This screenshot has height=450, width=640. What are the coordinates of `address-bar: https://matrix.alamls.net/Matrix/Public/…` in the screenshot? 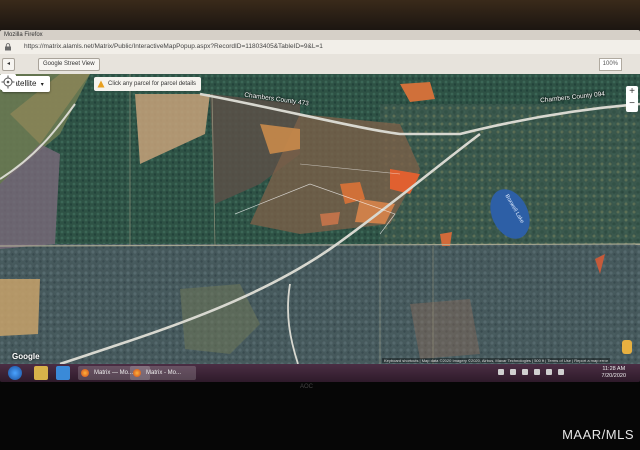 It's located at (320, 47).